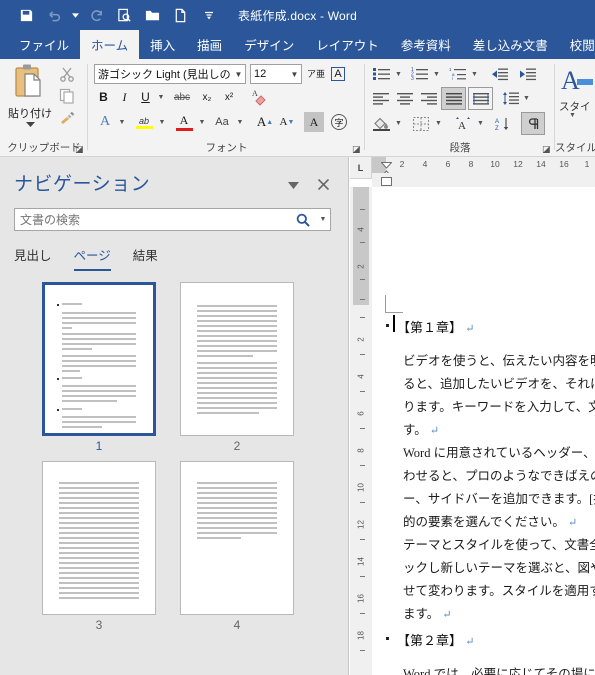  I want to click on tab-home: ホーム, so click(110, 44).